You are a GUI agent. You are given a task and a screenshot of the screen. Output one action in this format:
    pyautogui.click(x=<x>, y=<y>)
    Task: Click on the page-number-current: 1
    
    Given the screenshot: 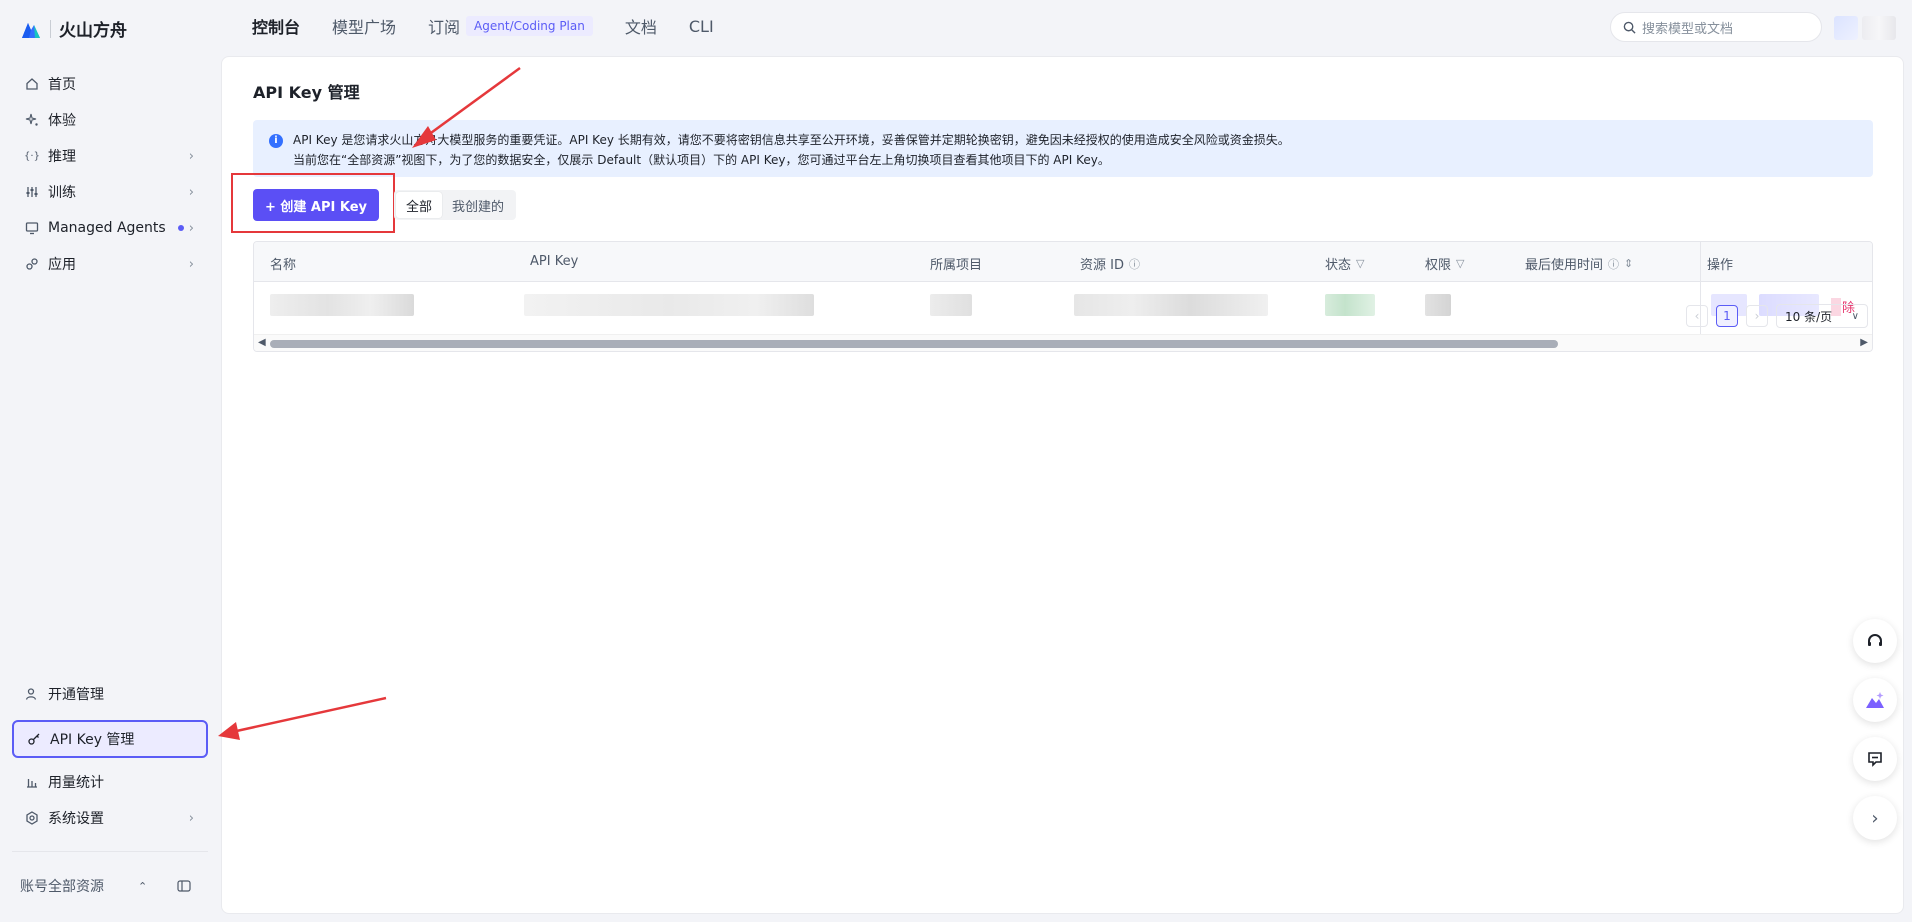 What is the action you would take?
    pyautogui.click(x=1727, y=316)
    